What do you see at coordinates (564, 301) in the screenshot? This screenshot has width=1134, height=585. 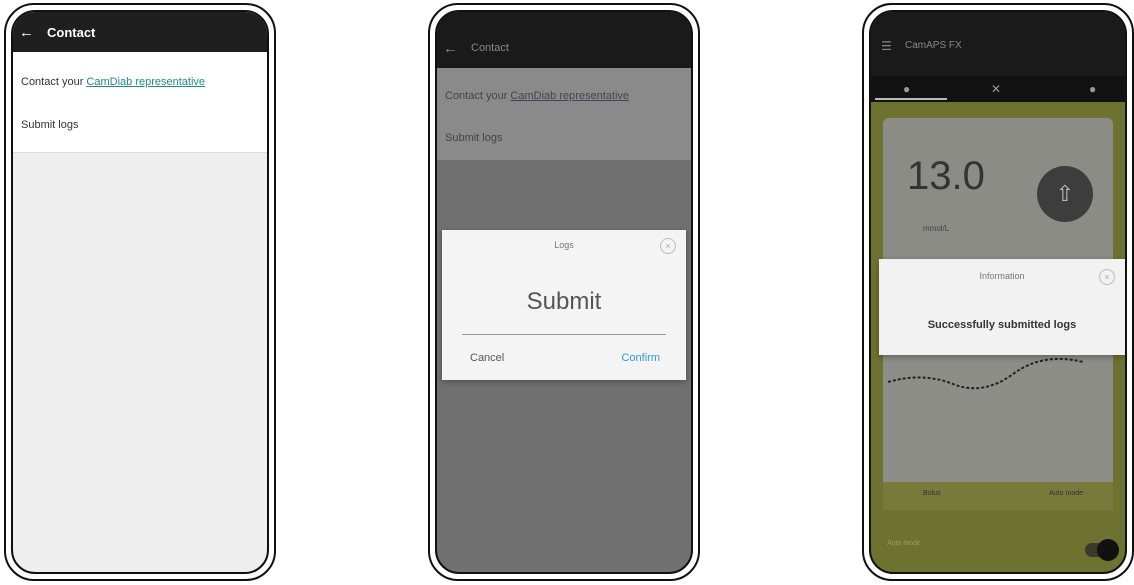 I see `dialog-submit-text: Submit` at bounding box center [564, 301].